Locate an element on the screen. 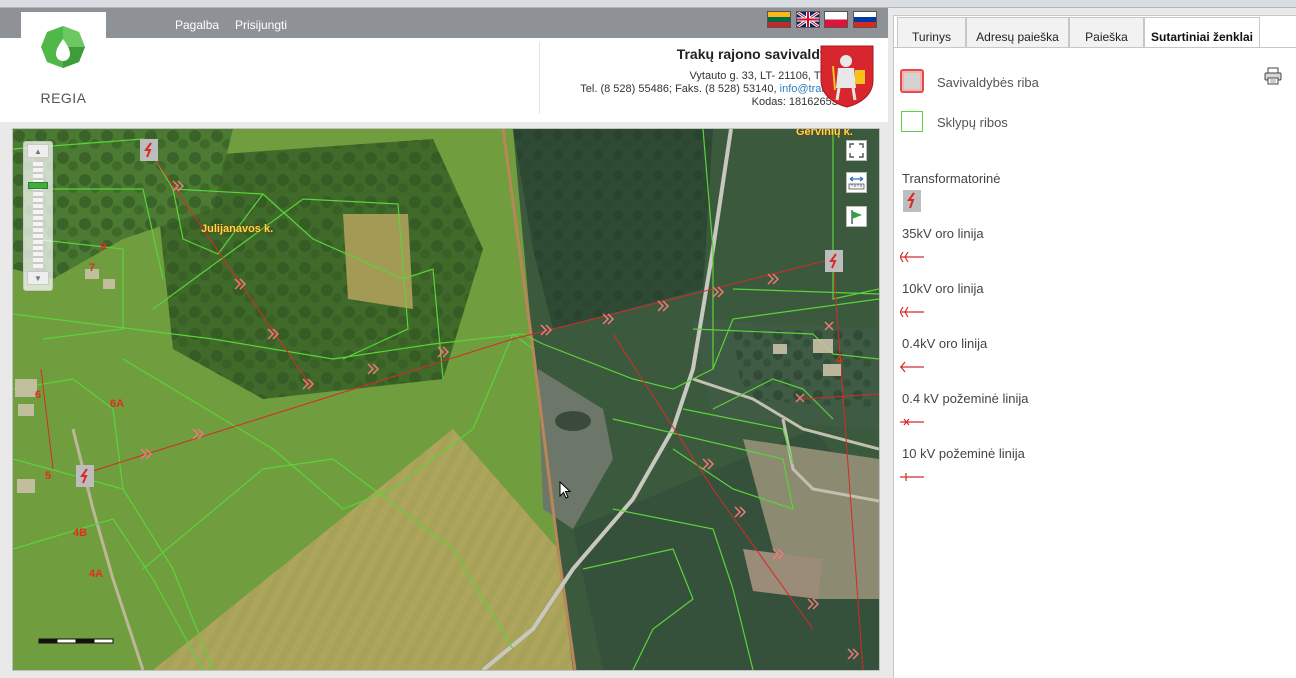 This screenshot has width=1296, height=678. zoom-slider-handle is located at coordinates (38, 185).